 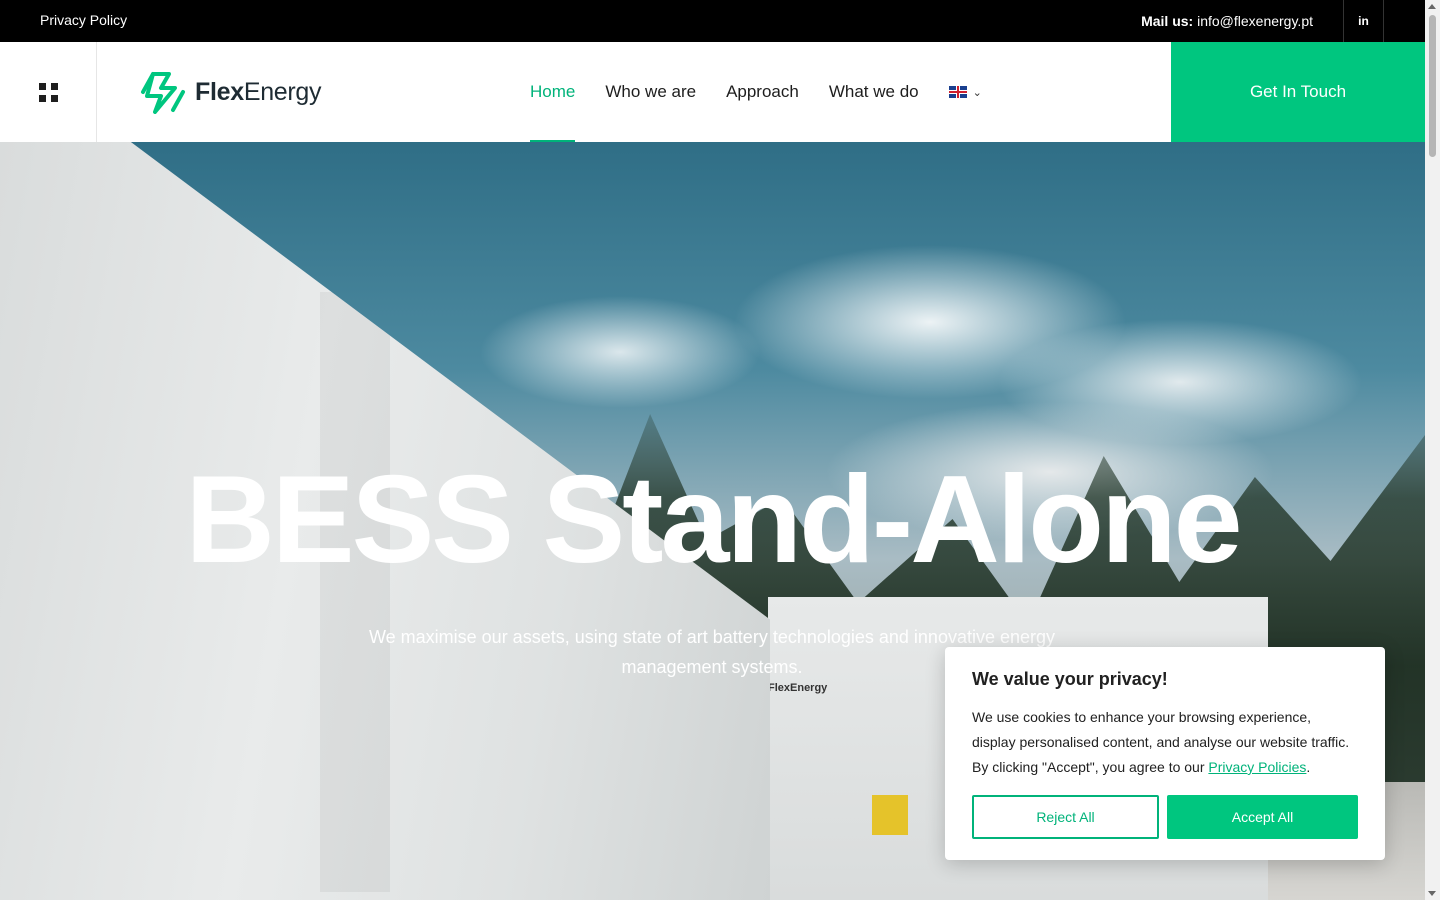 What do you see at coordinates (890, 815) in the screenshot?
I see `caution-sign` at bounding box center [890, 815].